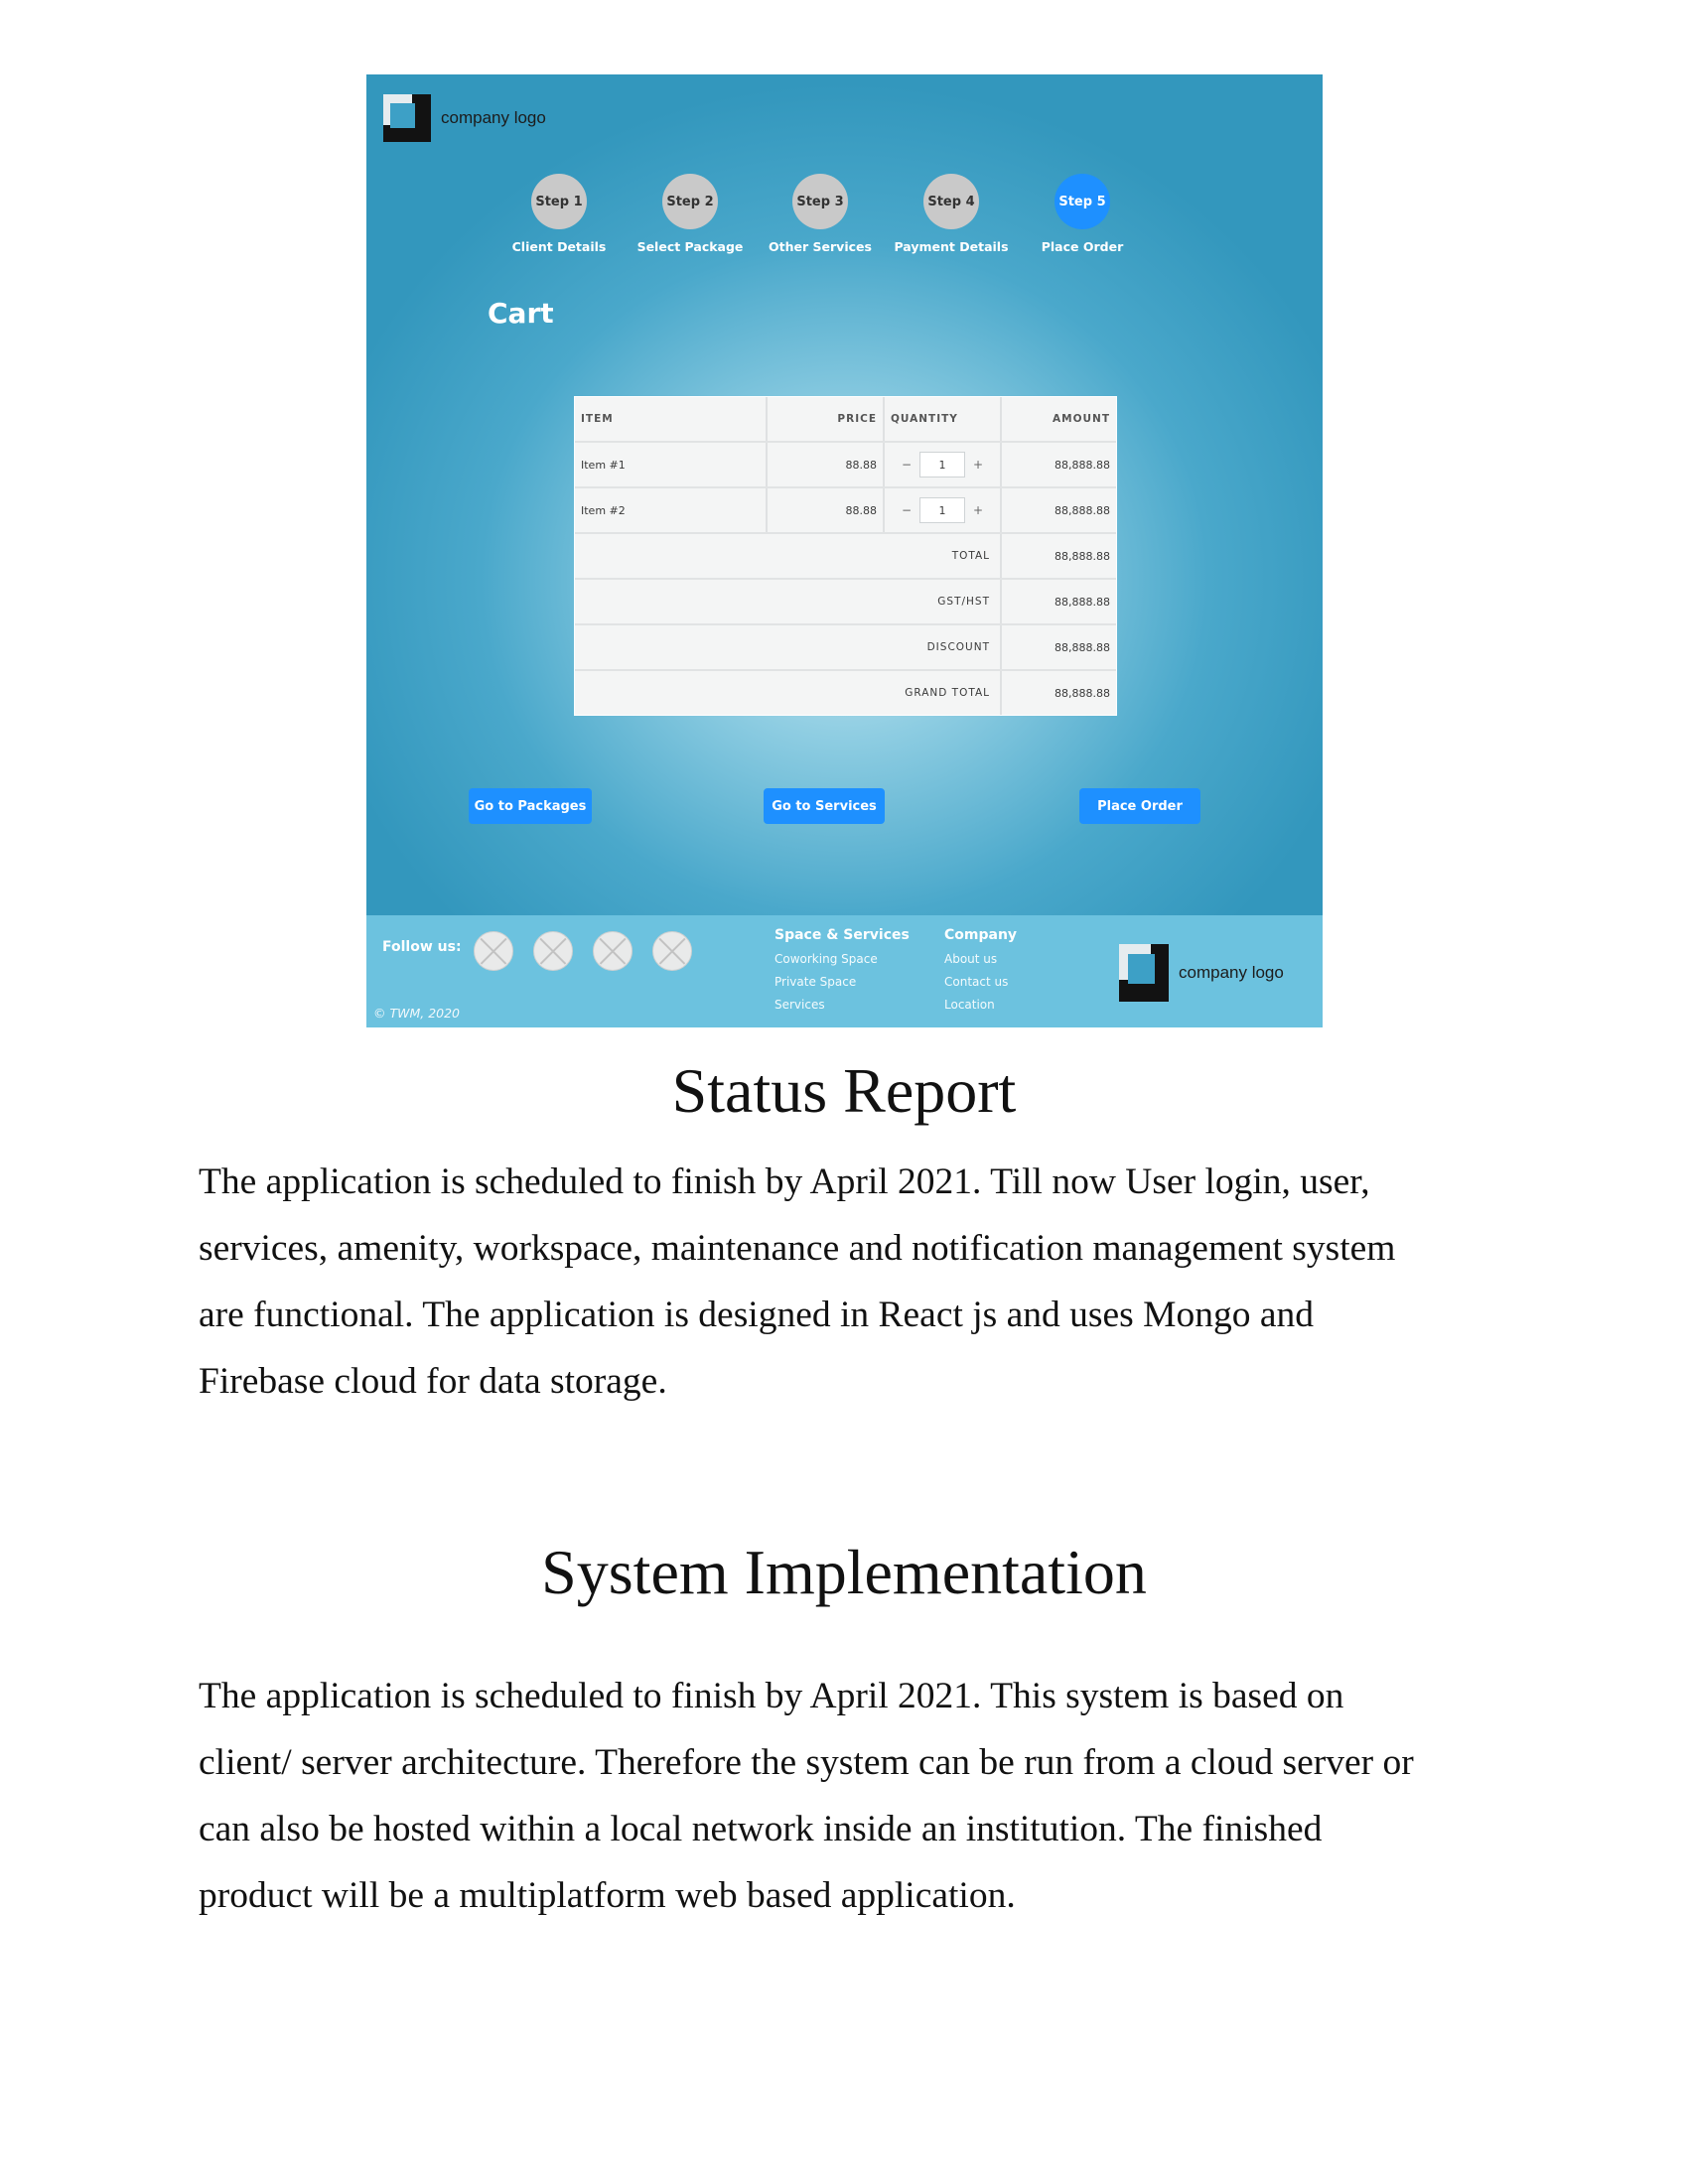  What do you see at coordinates (671, 510) in the screenshot?
I see `item-name: Item #2` at bounding box center [671, 510].